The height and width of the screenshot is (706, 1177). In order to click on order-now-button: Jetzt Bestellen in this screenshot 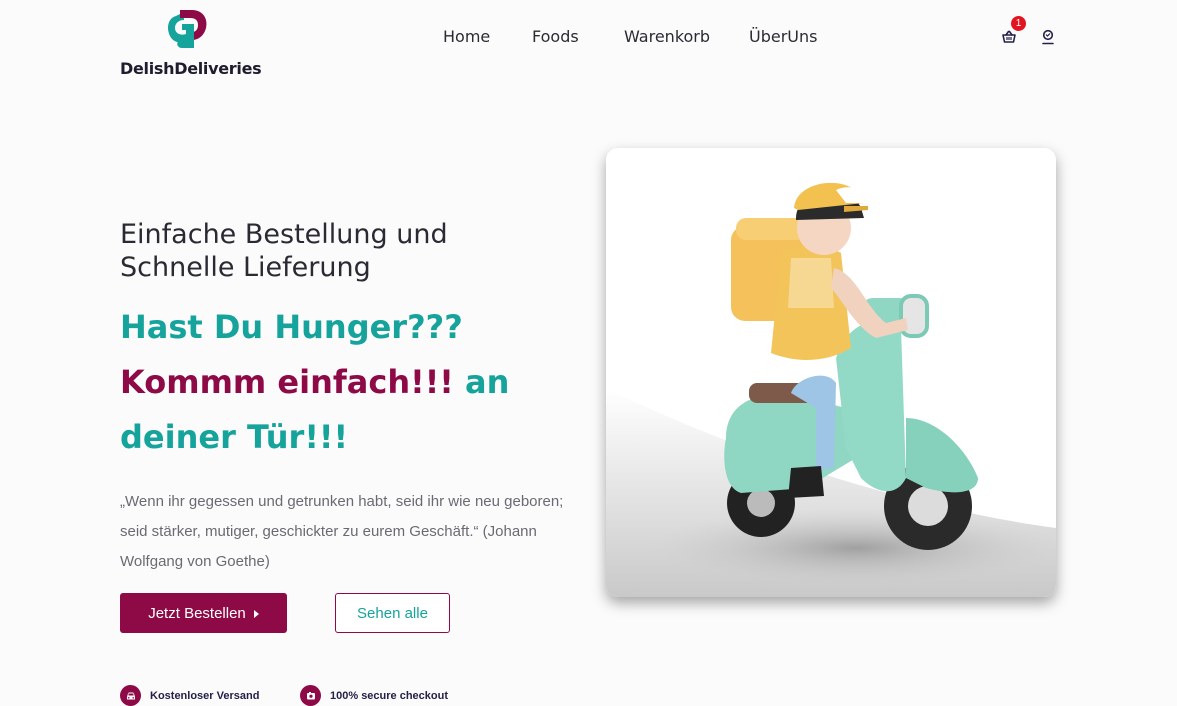, I will do `click(203, 613)`.